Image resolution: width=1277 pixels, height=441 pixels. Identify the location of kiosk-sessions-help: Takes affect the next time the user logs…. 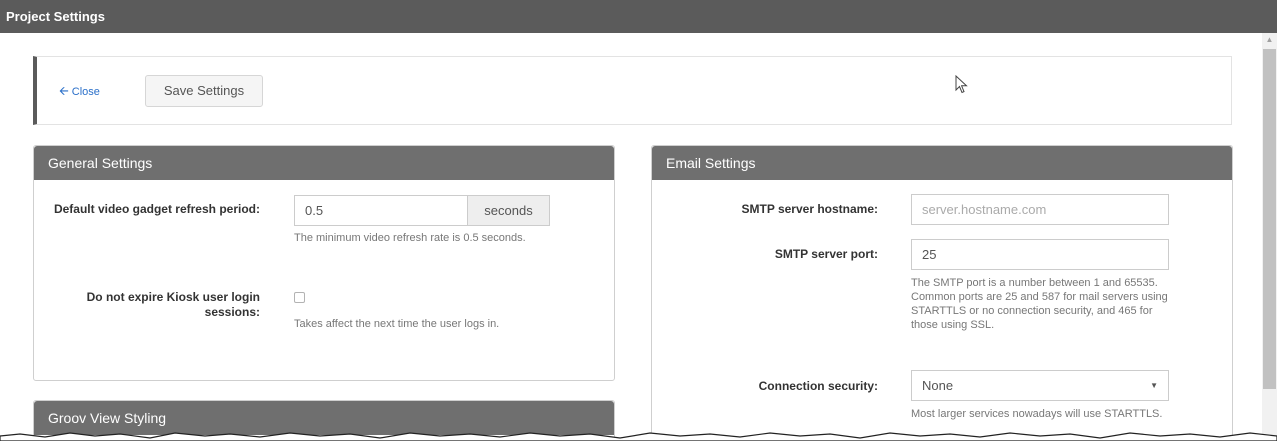
(397, 324).